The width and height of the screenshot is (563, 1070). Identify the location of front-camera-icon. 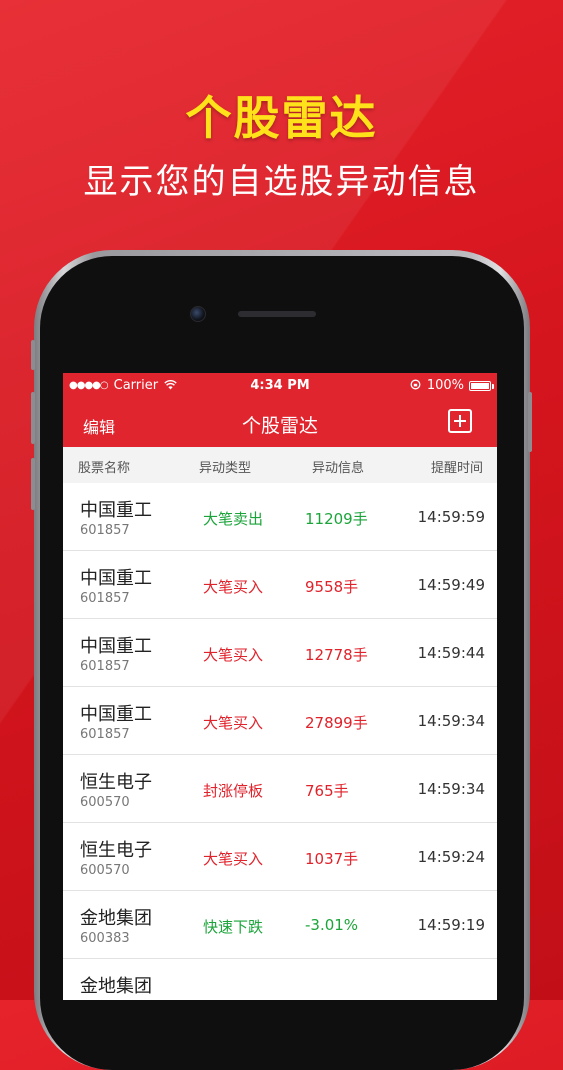
(198, 314).